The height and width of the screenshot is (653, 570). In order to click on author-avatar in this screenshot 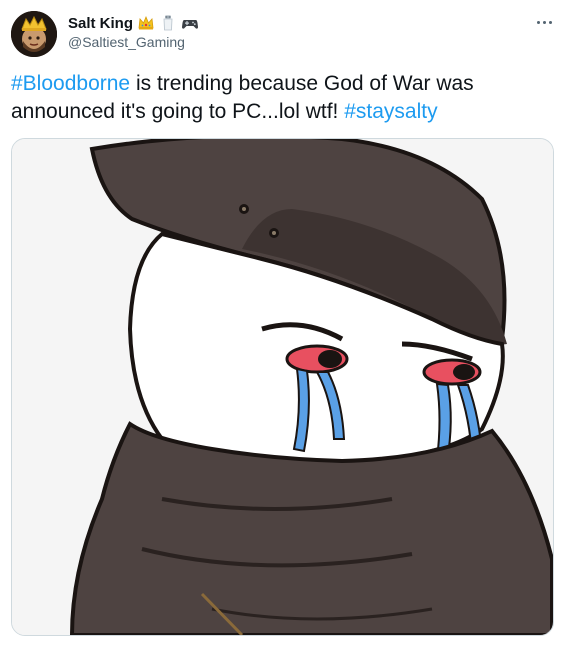, I will do `click(34, 34)`.